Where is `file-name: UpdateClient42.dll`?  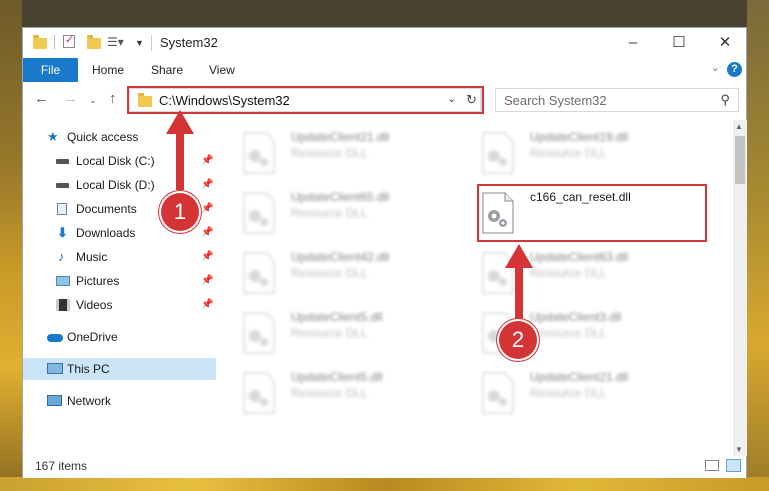 file-name: UpdateClient42.dll is located at coordinates (340, 257).